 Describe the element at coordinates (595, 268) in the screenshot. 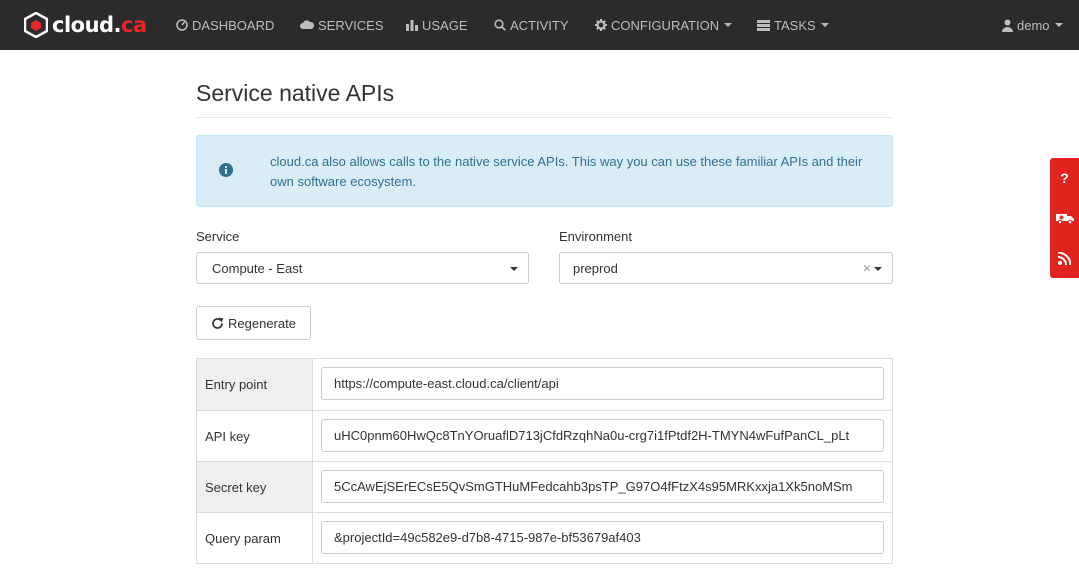

I see `environment-select-value: preprod` at that location.